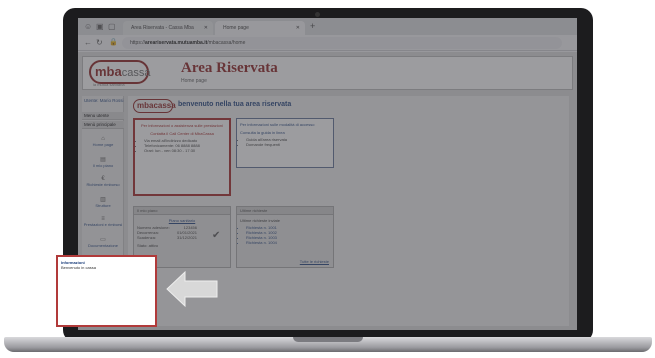 Image resolution: width=655 pixels, height=358 pixels. Describe the element at coordinates (113, 42) in the screenshot. I see `lock-icon: 🔒` at that location.